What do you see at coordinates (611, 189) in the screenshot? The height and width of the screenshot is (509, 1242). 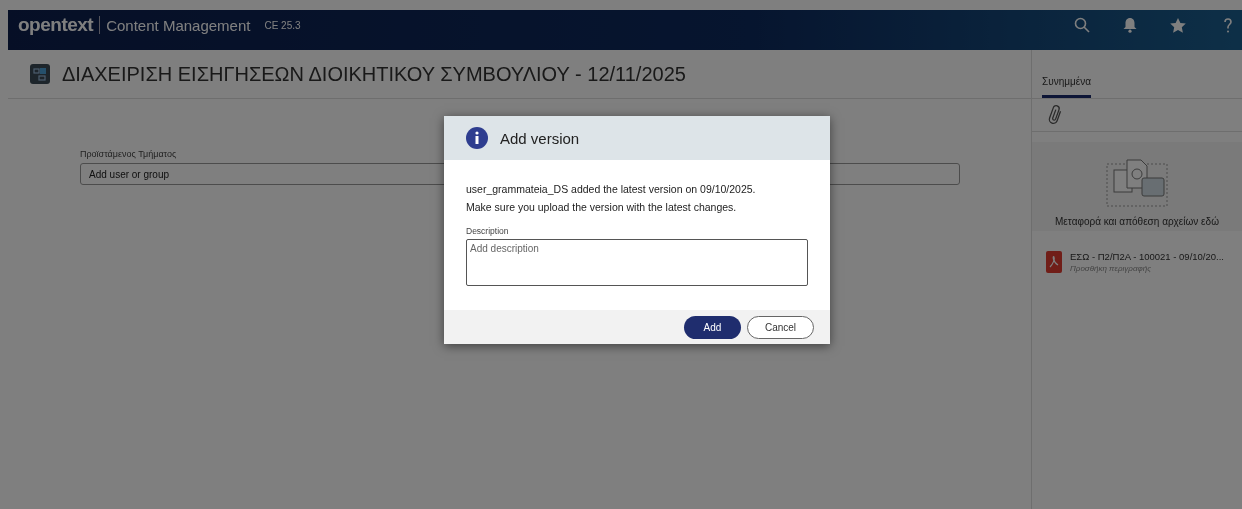 I see `dialog-message: user_grammateia_DS added the latest version on 09/10/2025.` at bounding box center [611, 189].